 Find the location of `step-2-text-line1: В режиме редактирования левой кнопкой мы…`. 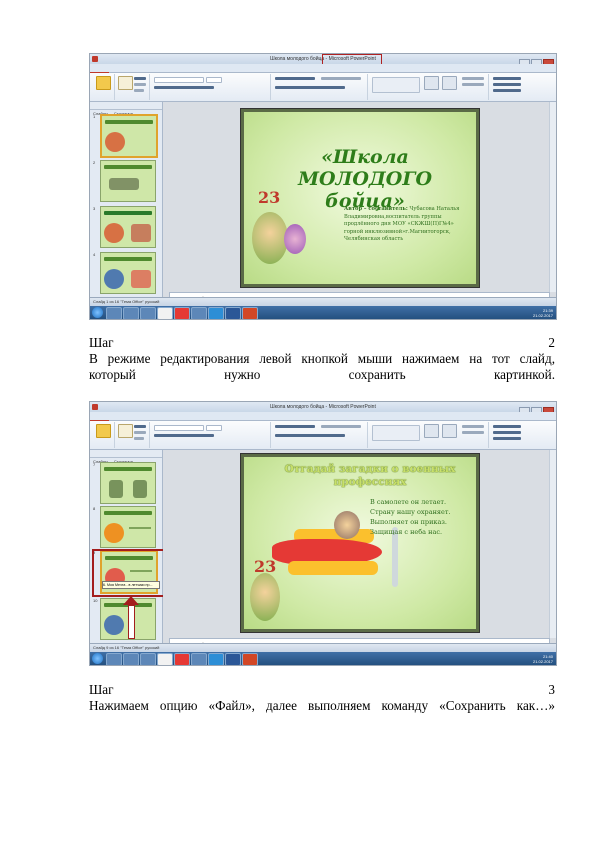

step-2-text-line1: В режиме редактирования левой кнопкой мы… is located at coordinates (322, 358).